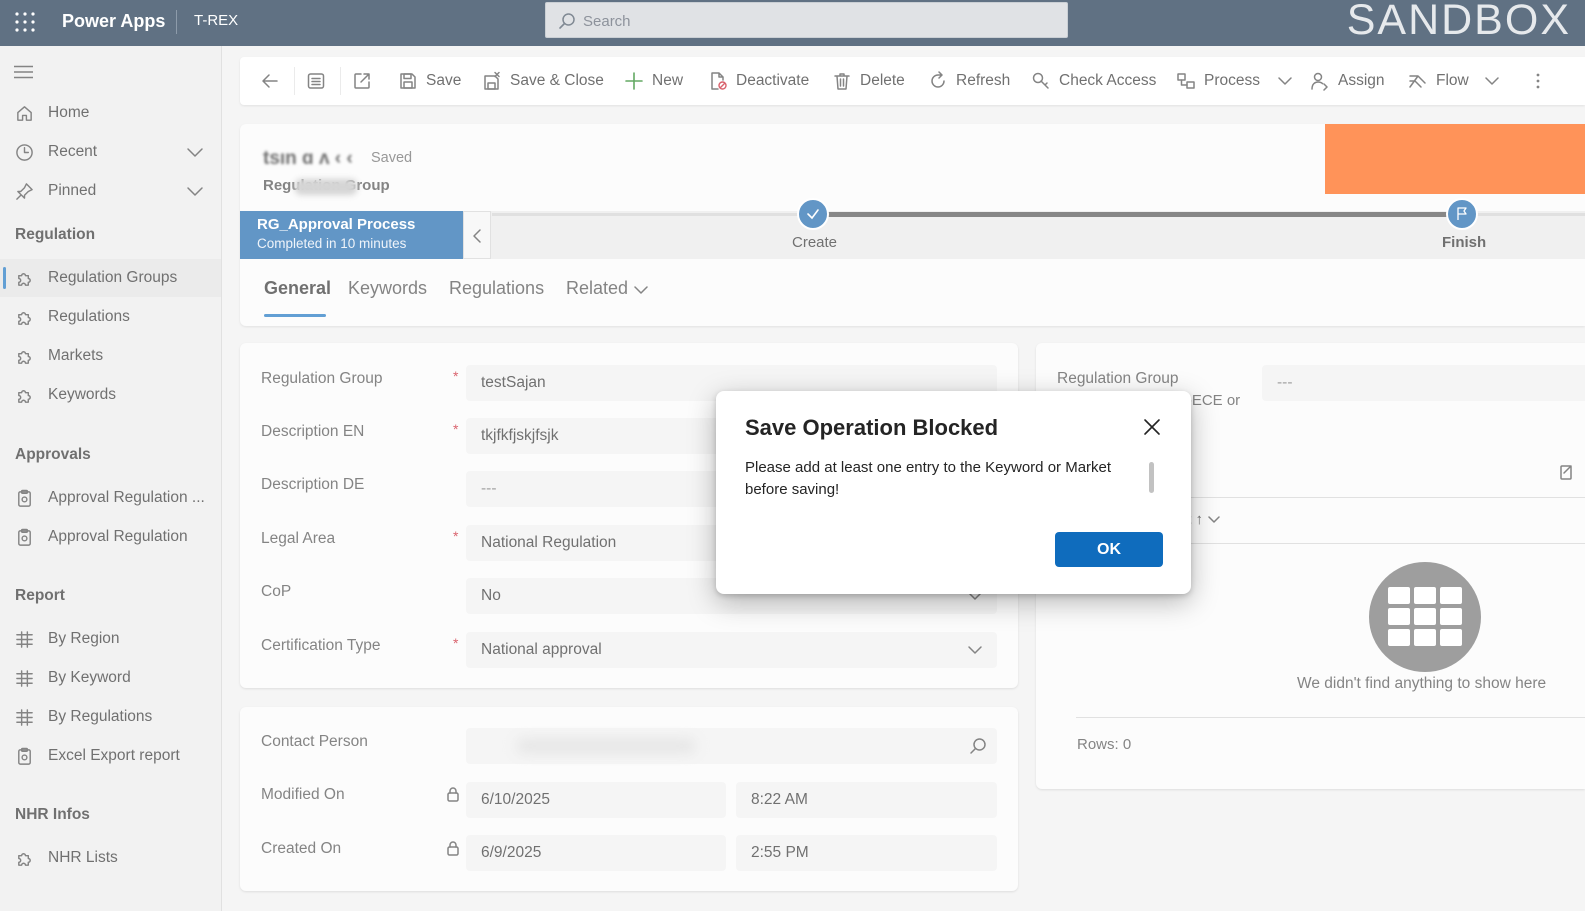 The image size is (1585, 911). What do you see at coordinates (1152, 427) in the screenshot?
I see `close-icon` at bounding box center [1152, 427].